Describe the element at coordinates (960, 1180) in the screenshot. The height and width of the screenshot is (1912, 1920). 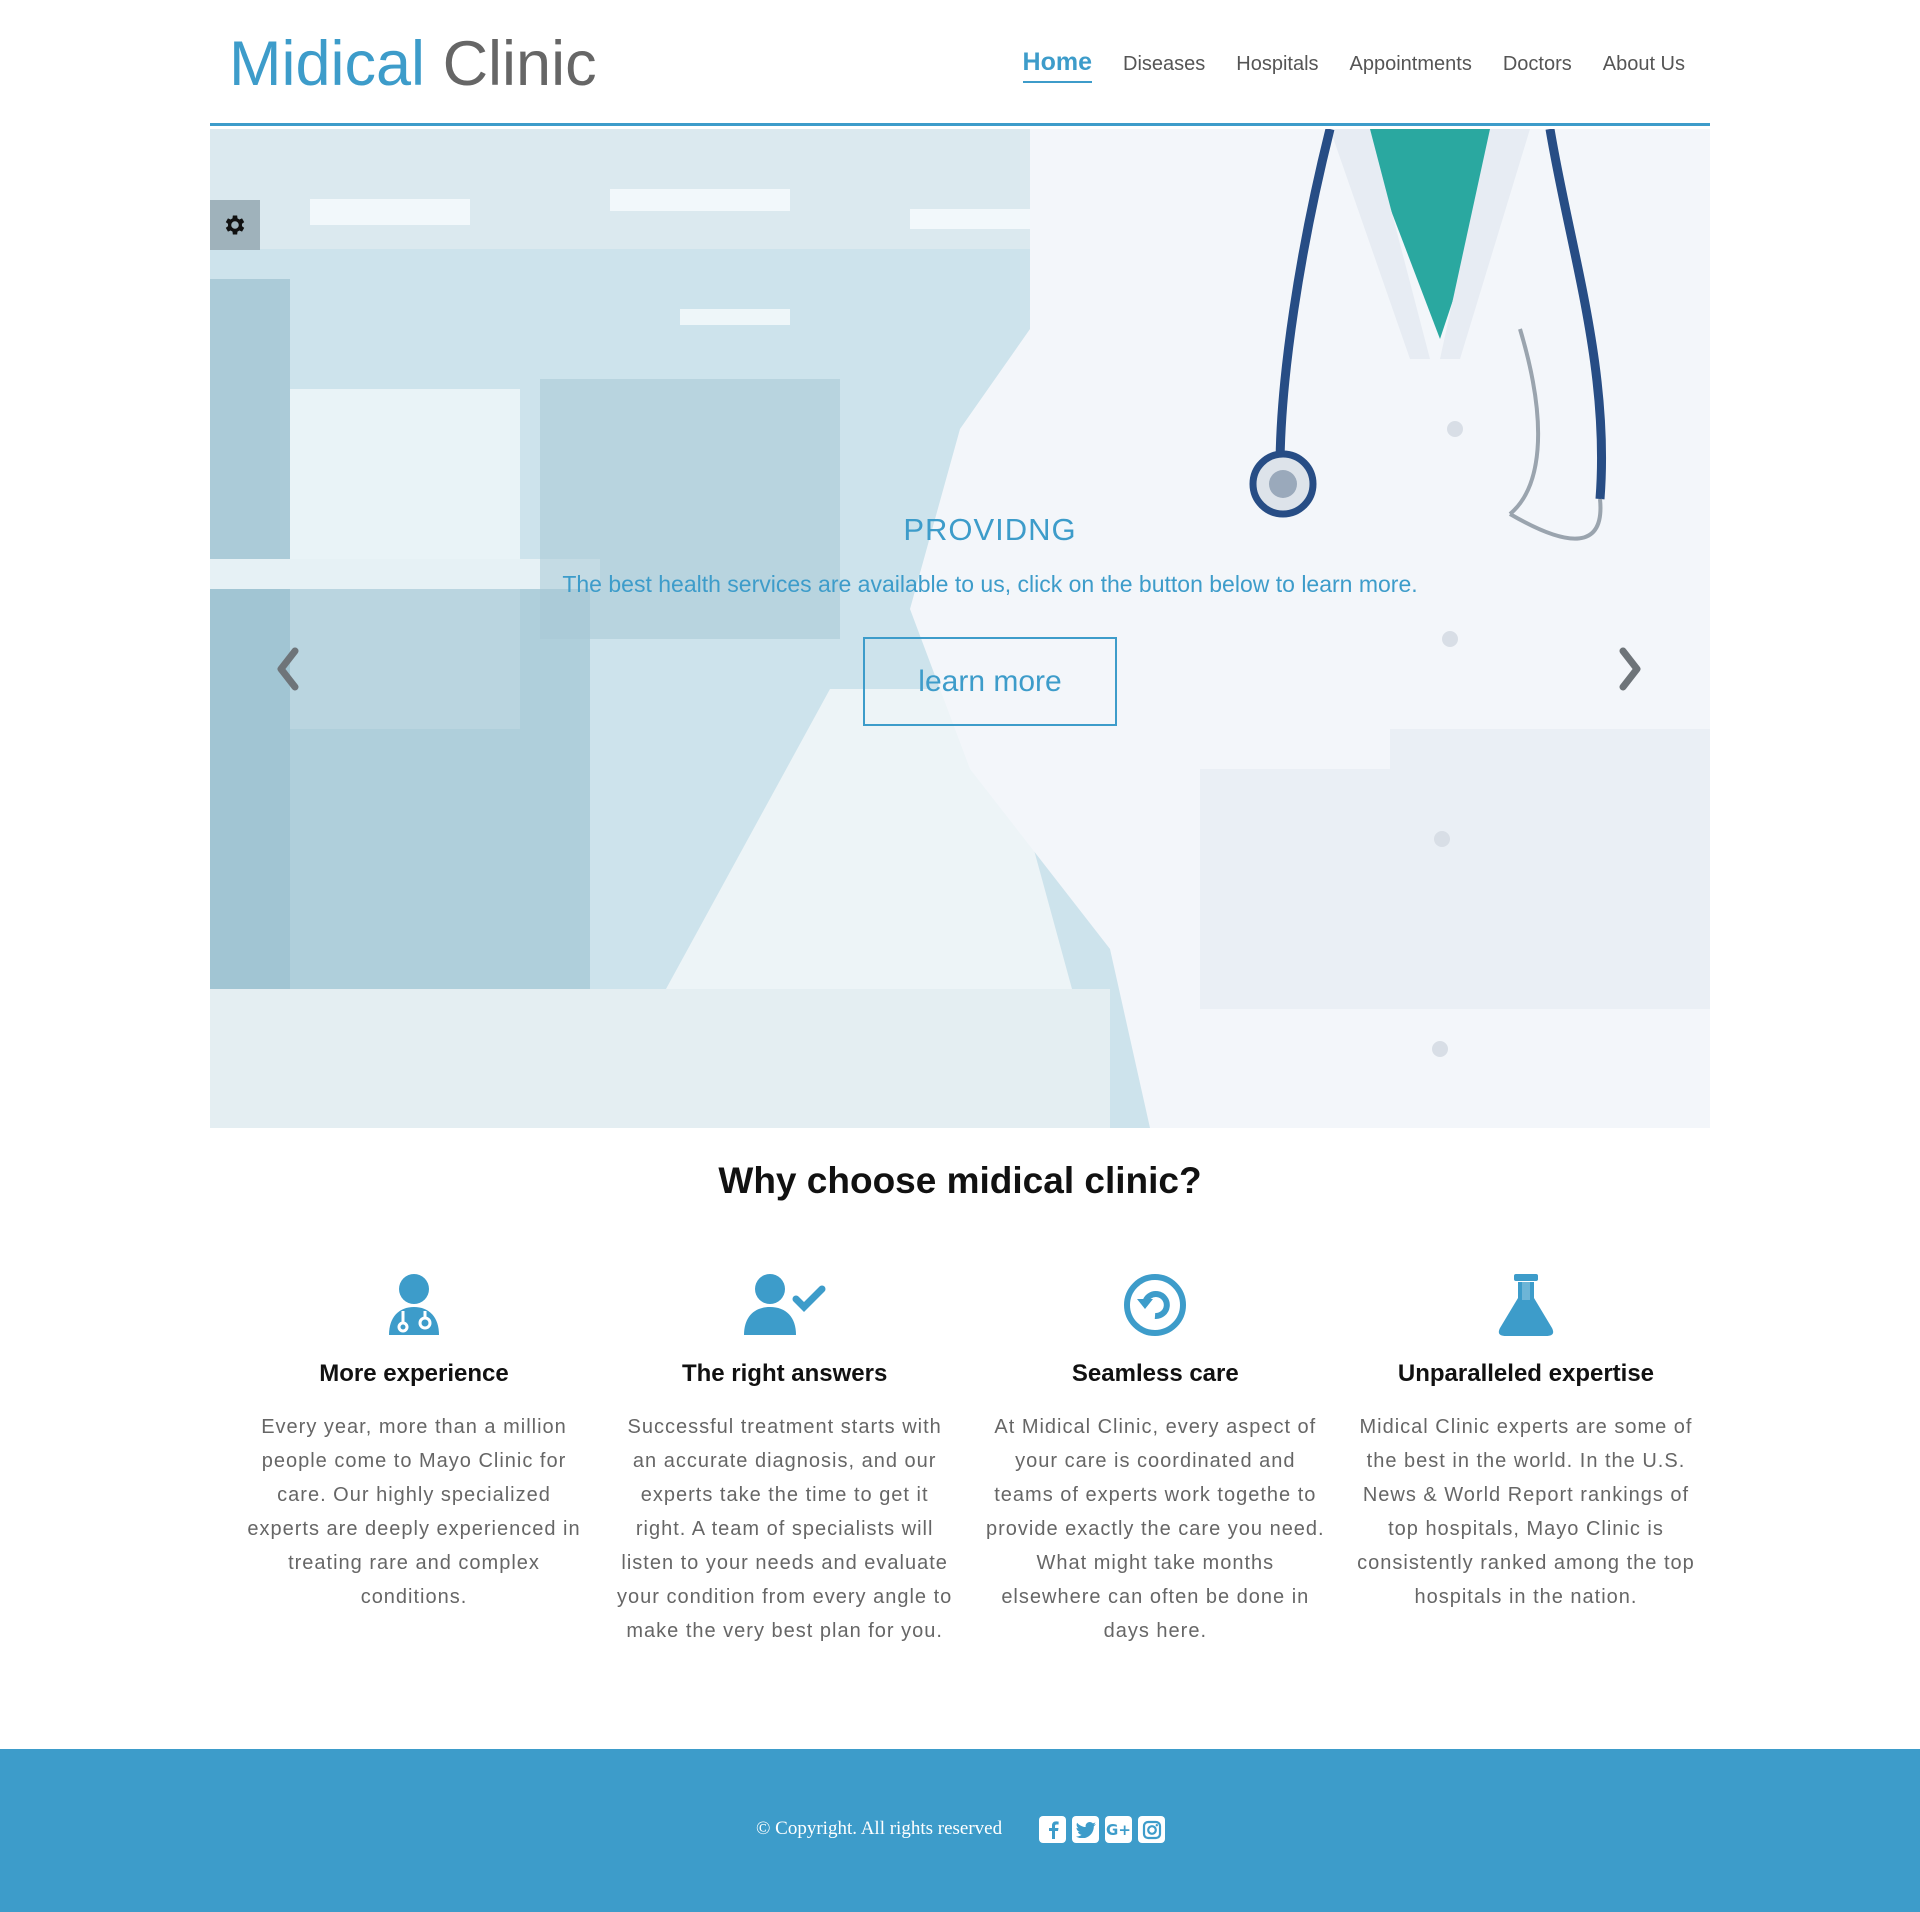
I see `why-choose-heading: Why choose midical clinic?` at that location.